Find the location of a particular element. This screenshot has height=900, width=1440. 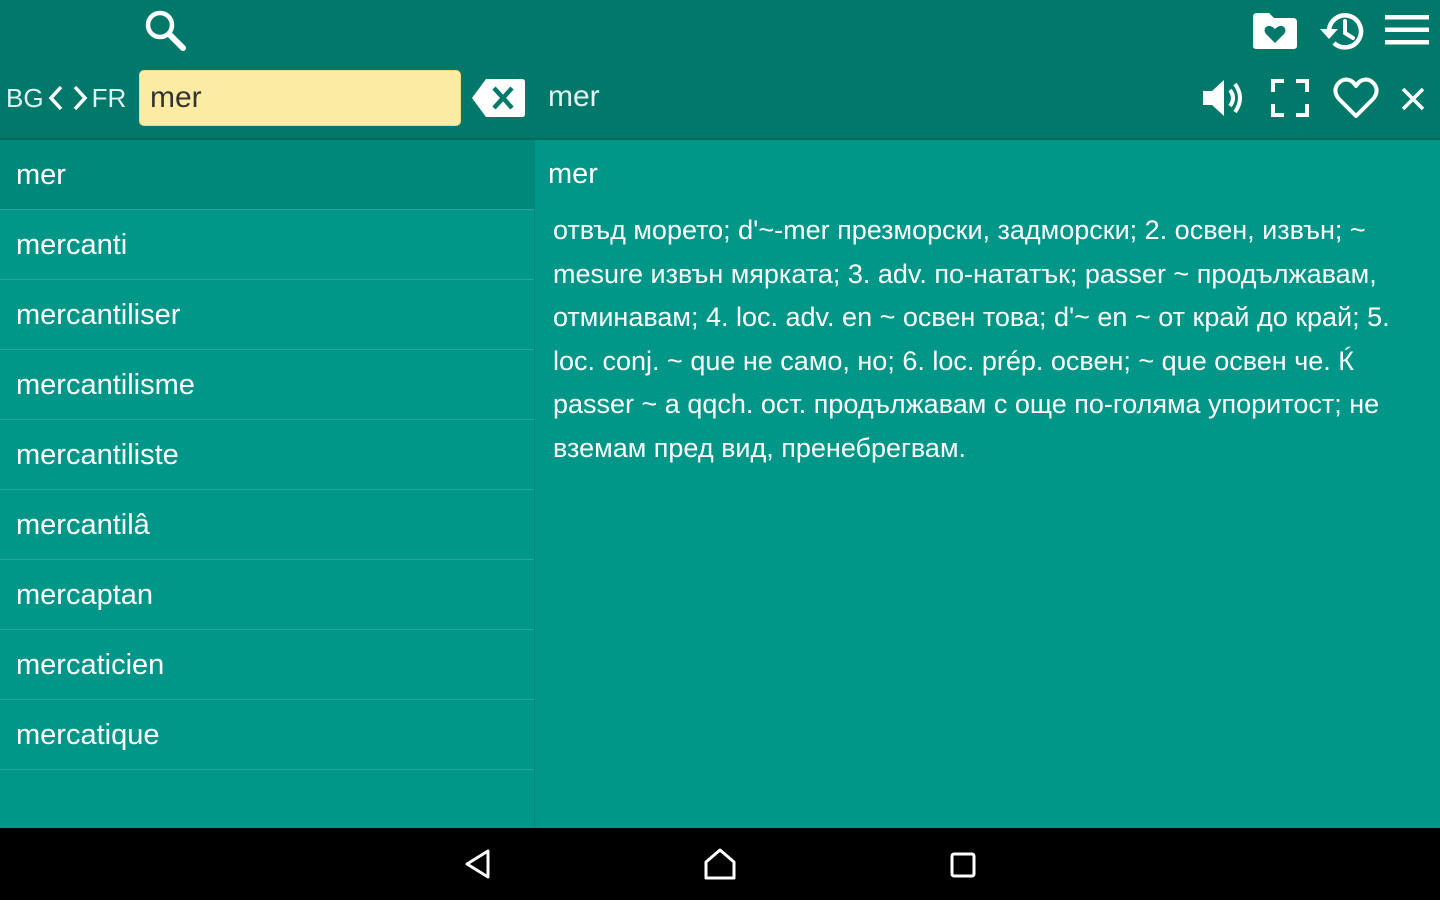

system-navigation-bar is located at coordinates (720, 864).